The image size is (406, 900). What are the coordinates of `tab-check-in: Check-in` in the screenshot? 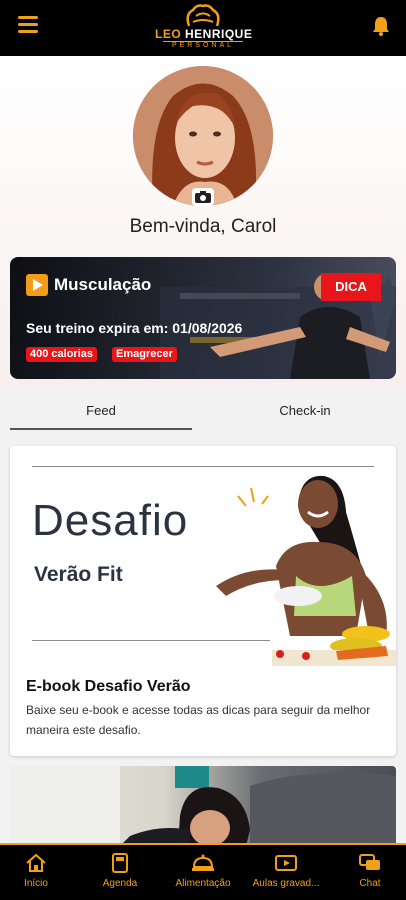 It's located at (305, 412).